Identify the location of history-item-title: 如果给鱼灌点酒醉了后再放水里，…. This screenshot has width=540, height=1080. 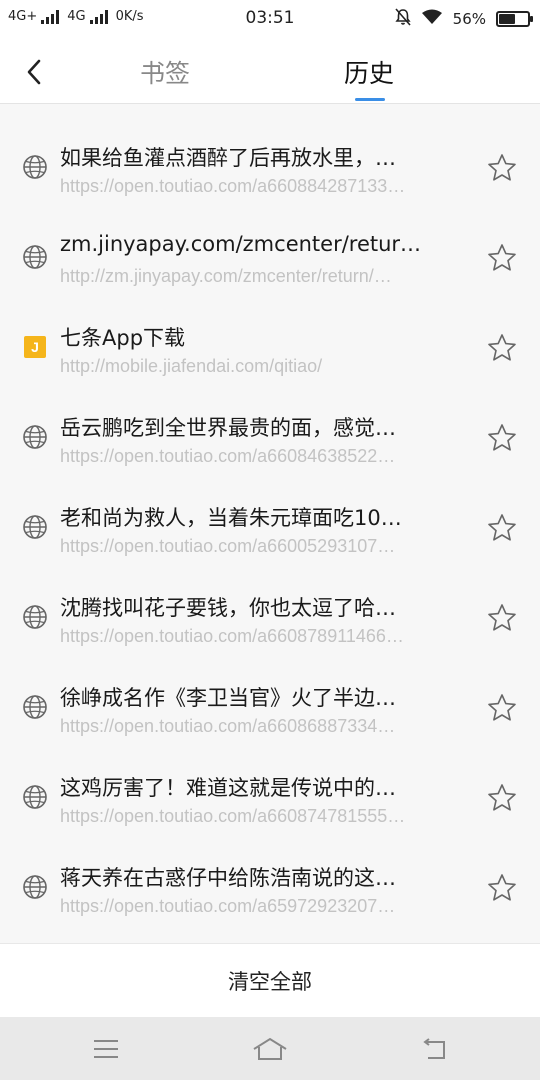
(228, 158).